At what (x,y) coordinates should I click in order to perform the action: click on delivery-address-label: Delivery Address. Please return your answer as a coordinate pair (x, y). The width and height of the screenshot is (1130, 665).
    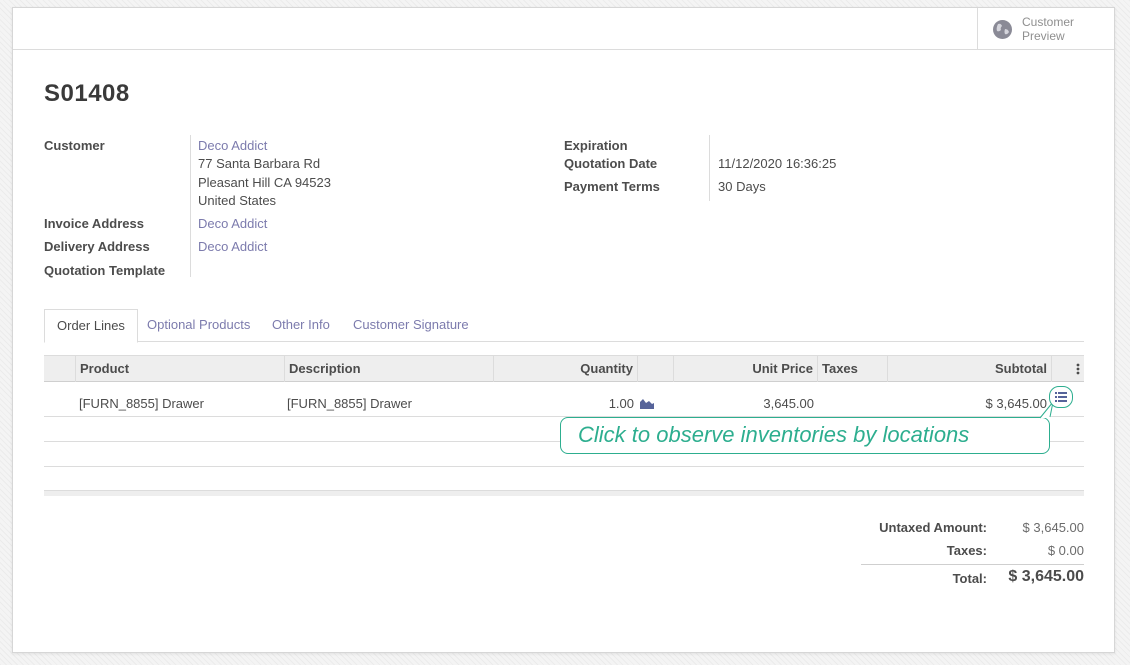
    Looking at the image, I should click on (97, 246).